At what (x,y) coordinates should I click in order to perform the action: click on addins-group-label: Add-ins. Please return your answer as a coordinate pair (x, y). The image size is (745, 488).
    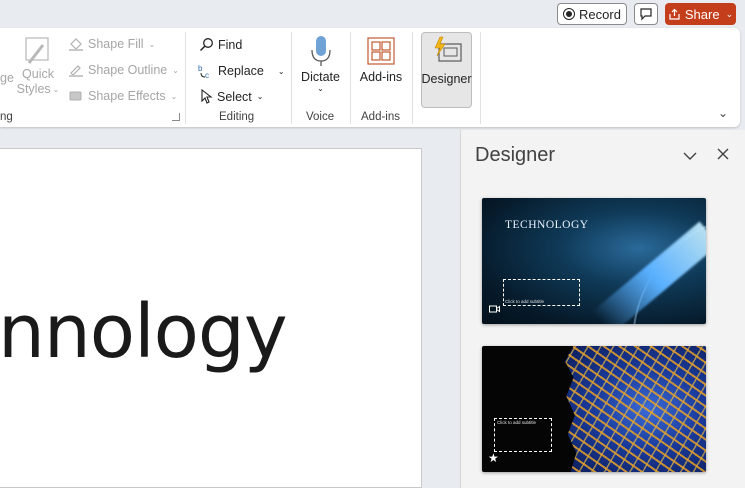
    Looking at the image, I should click on (380, 117).